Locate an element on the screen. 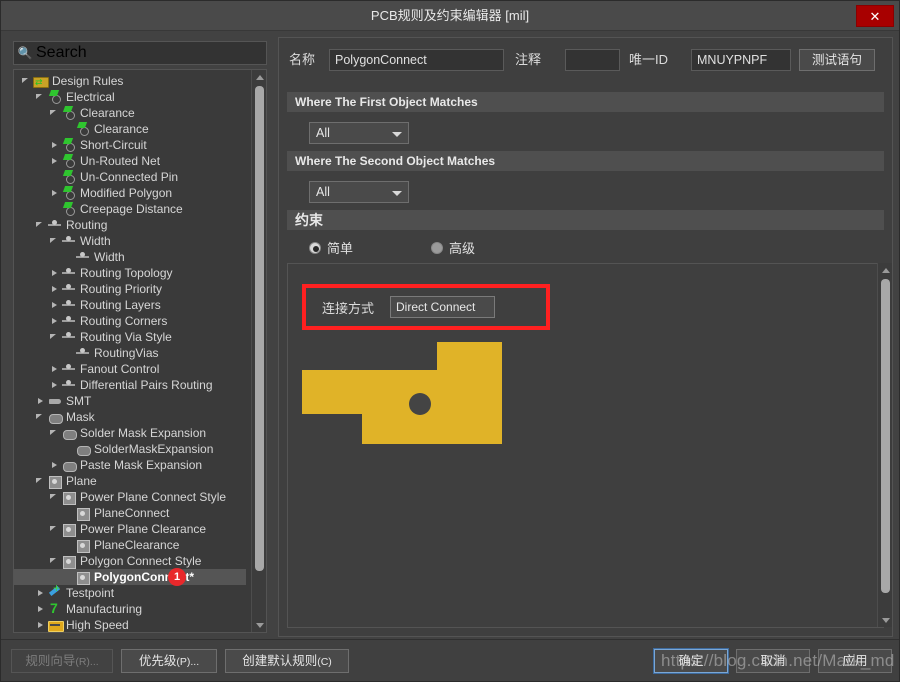  tree-scrollbar is located at coordinates (258, 351).